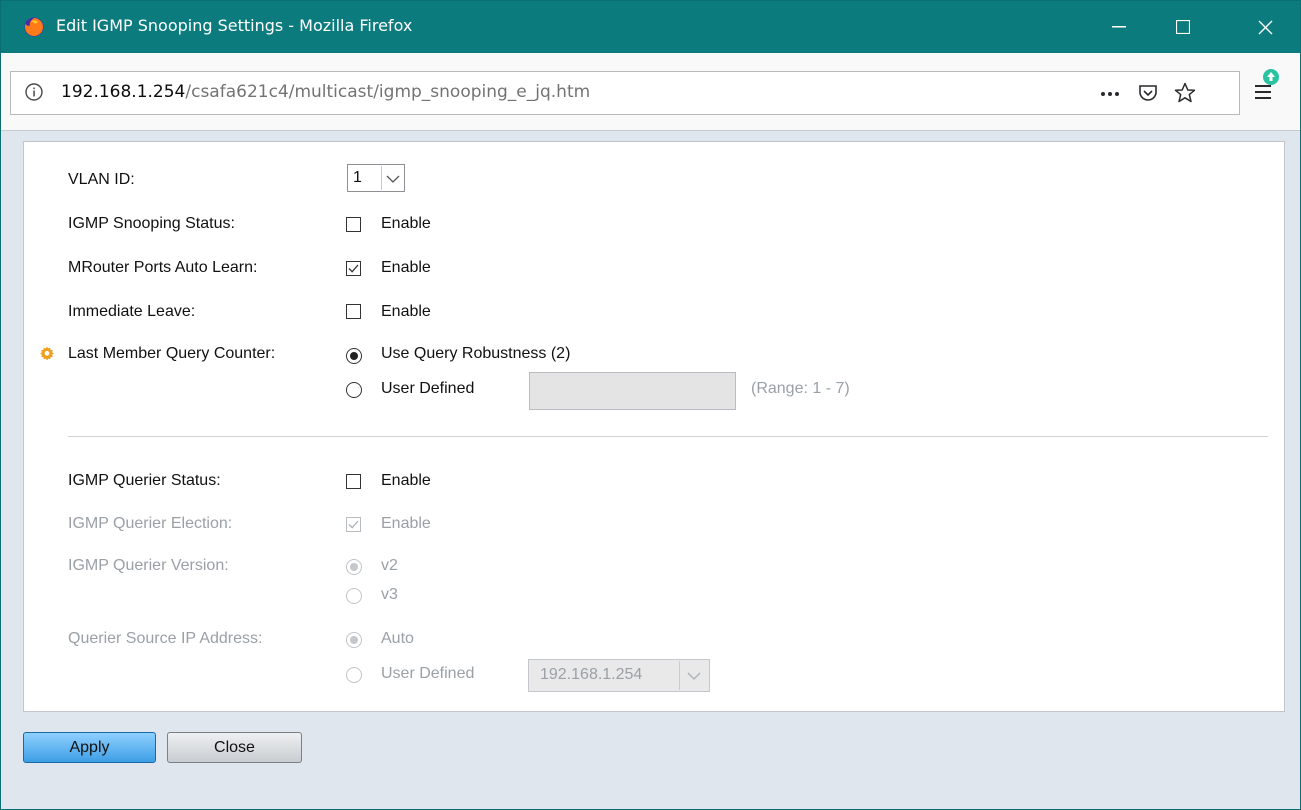 The height and width of the screenshot is (810, 1301). Describe the element at coordinates (376, 178) in the screenshot. I see `vlan-id-select: 1` at that location.